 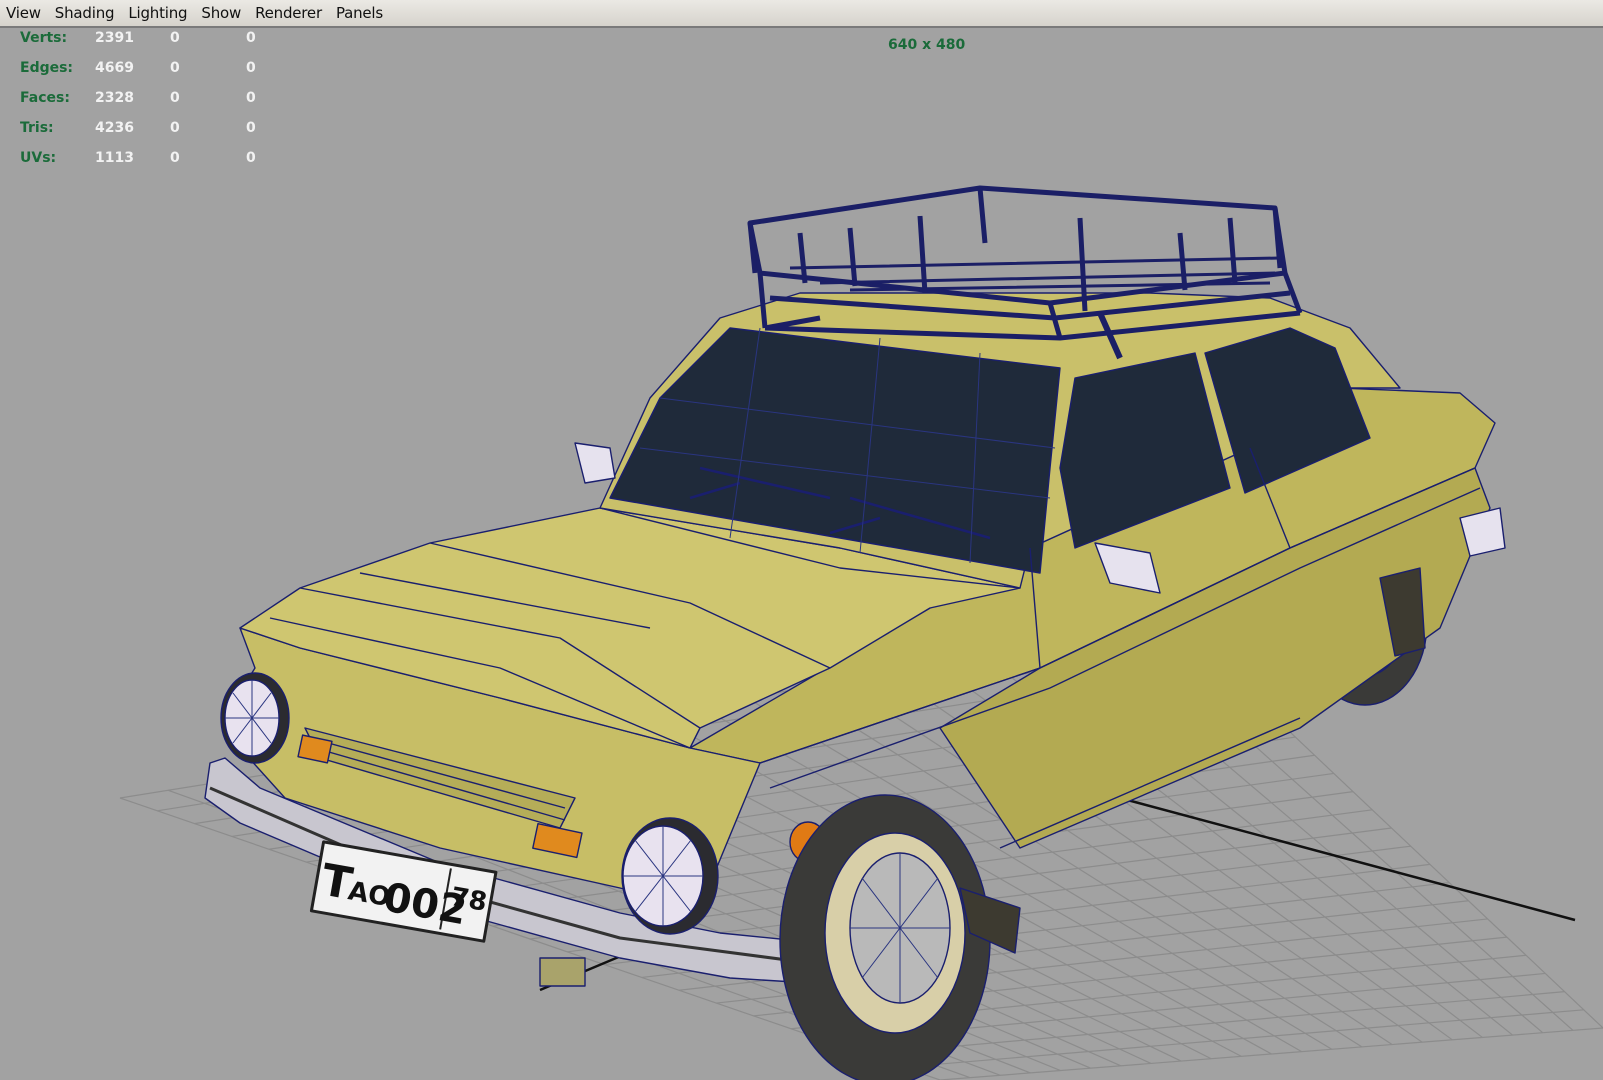 I want to click on menu-lighting: Lighting, so click(x=157, y=13).